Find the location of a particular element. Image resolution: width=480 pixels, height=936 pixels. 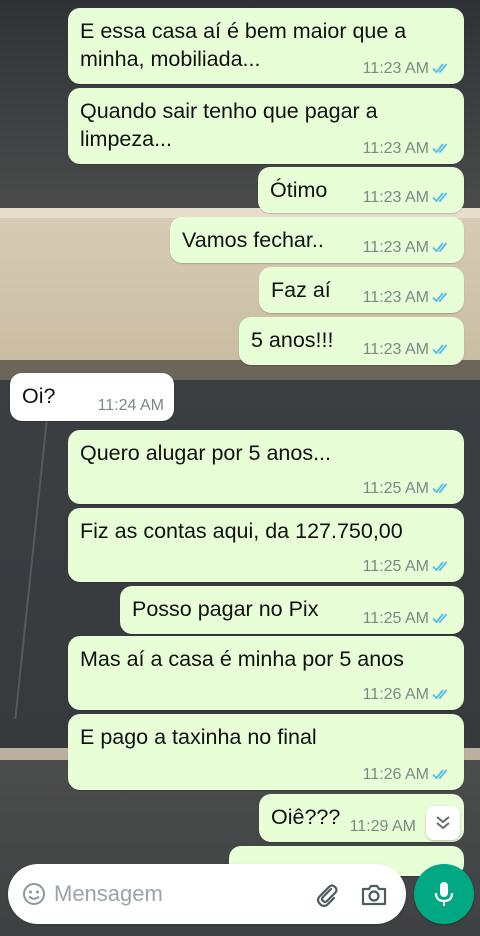

message-bubble-outgoing: Ótimo 11:23 AM is located at coordinates (361, 190).